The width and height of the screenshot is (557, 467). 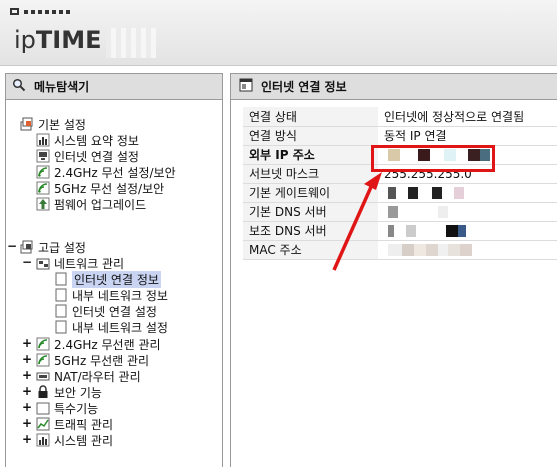 What do you see at coordinates (100, 188) in the screenshot?
I see `tree-item-5ghz-wireless: 5GHz 무선 설정/보안` at bounding box center [100, 188].